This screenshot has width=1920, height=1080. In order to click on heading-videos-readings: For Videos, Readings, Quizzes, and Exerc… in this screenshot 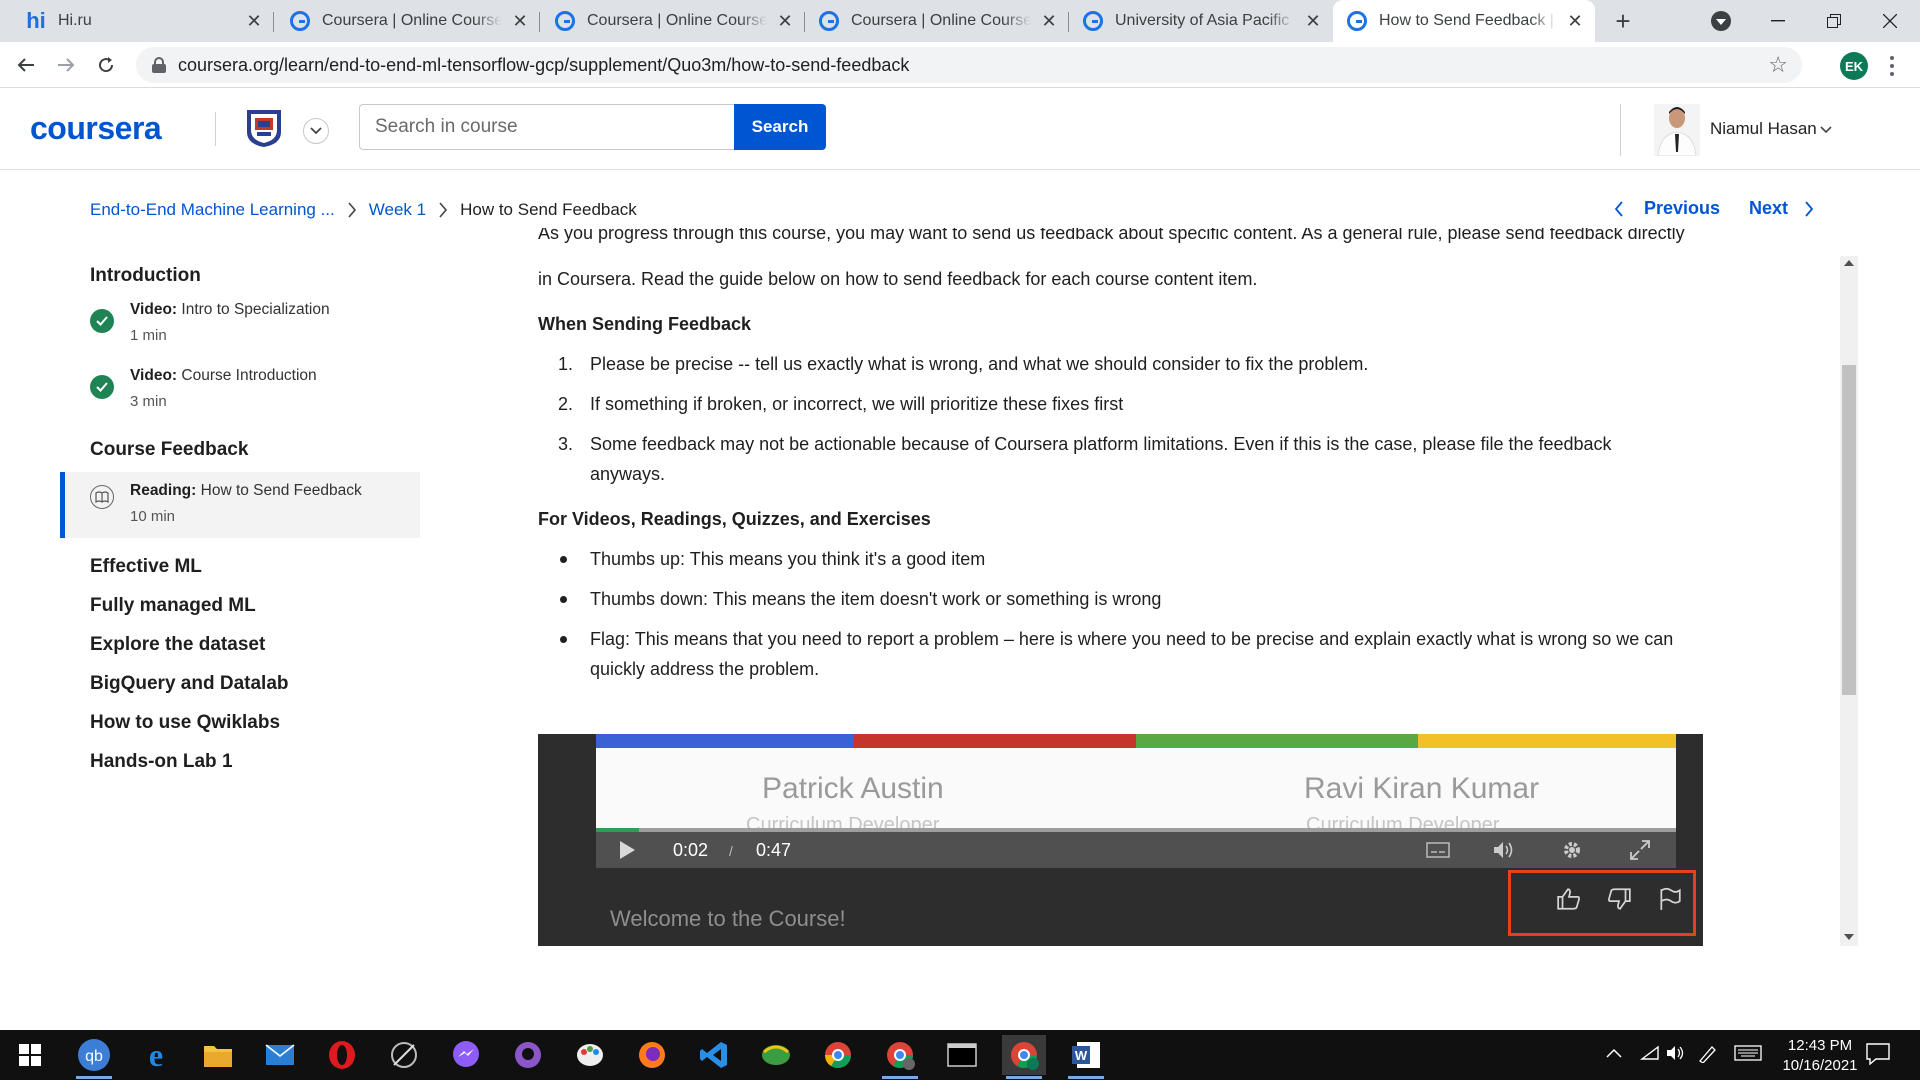, I will do `click(734, 519)`.